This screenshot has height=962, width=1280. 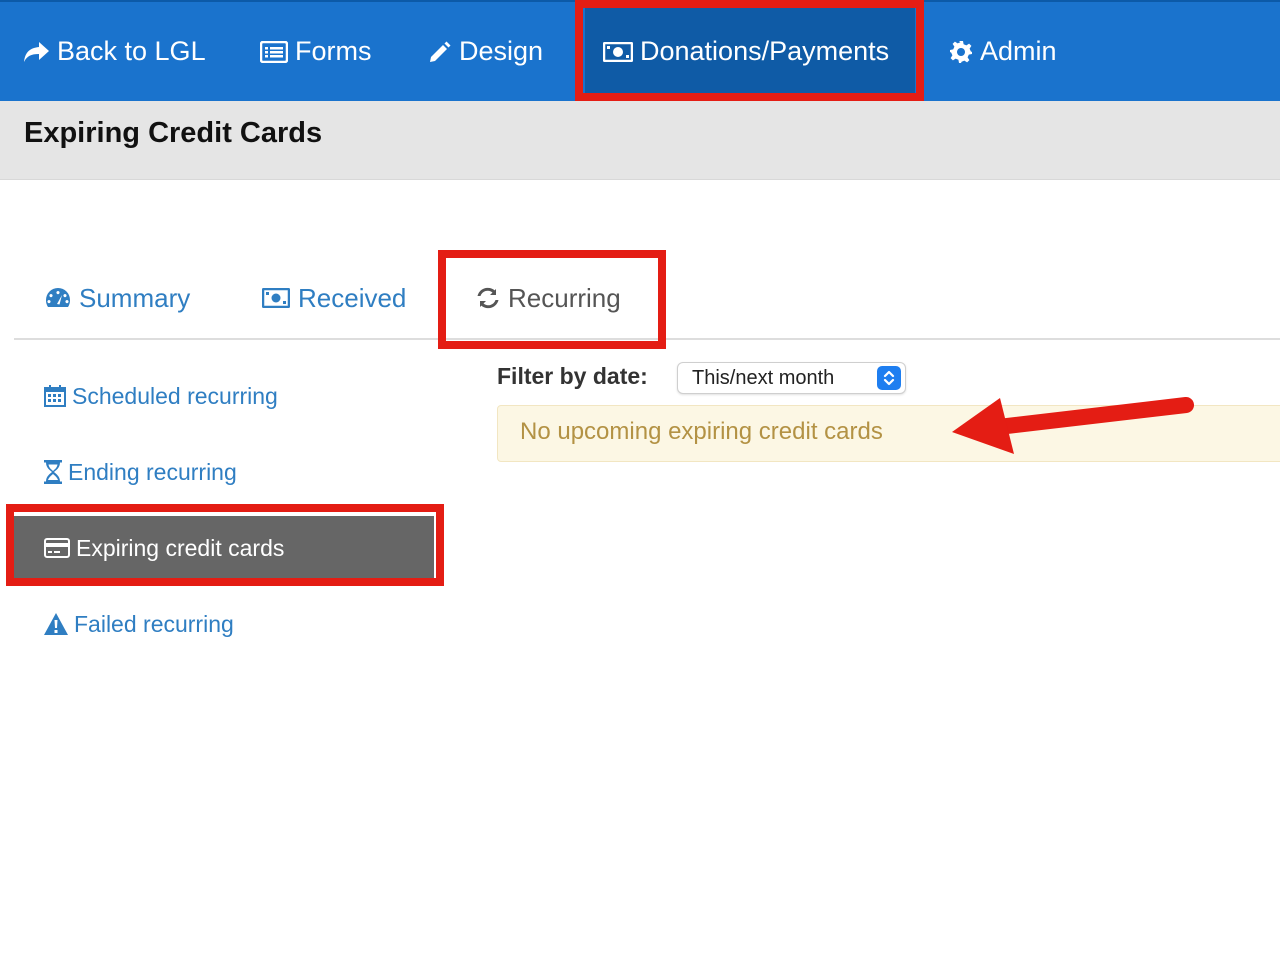 What do you see at coordinates (572, 376) in the screenshot?
I see `filter-label: Filter by date:` at bounding box center [572, 376].